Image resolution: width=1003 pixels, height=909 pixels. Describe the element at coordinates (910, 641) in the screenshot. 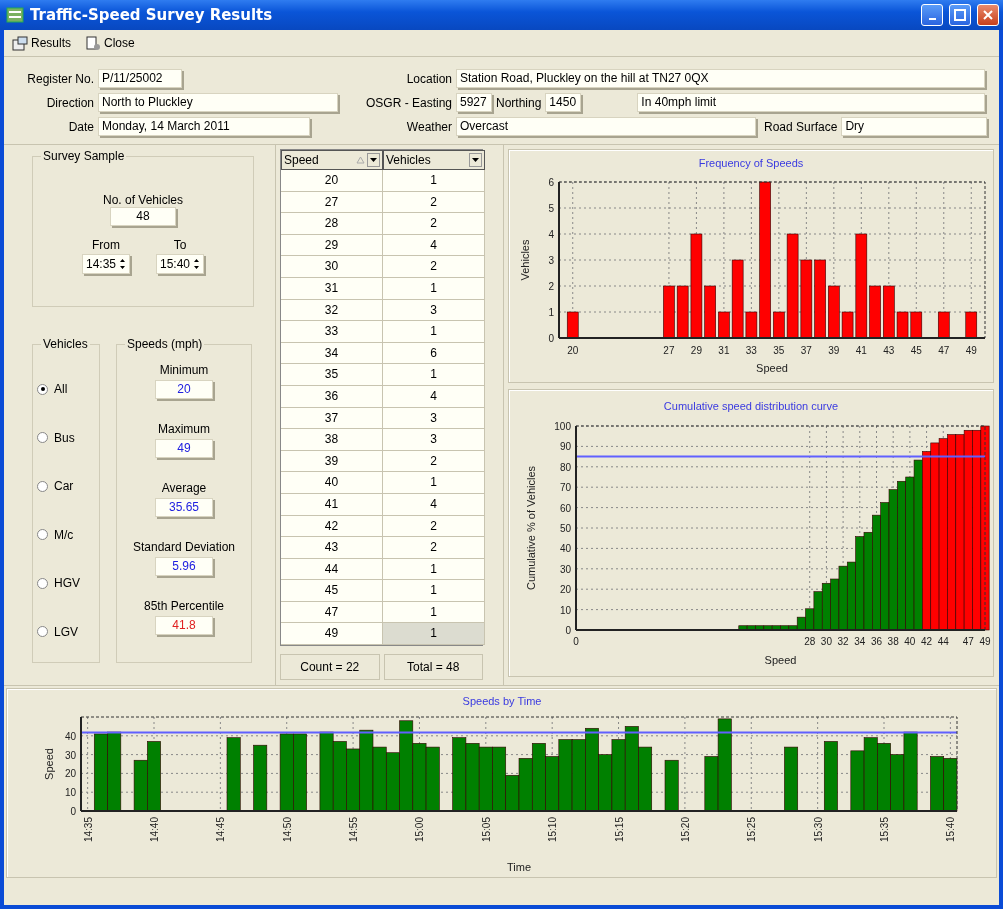

I see `tick-label: 40` at that location.